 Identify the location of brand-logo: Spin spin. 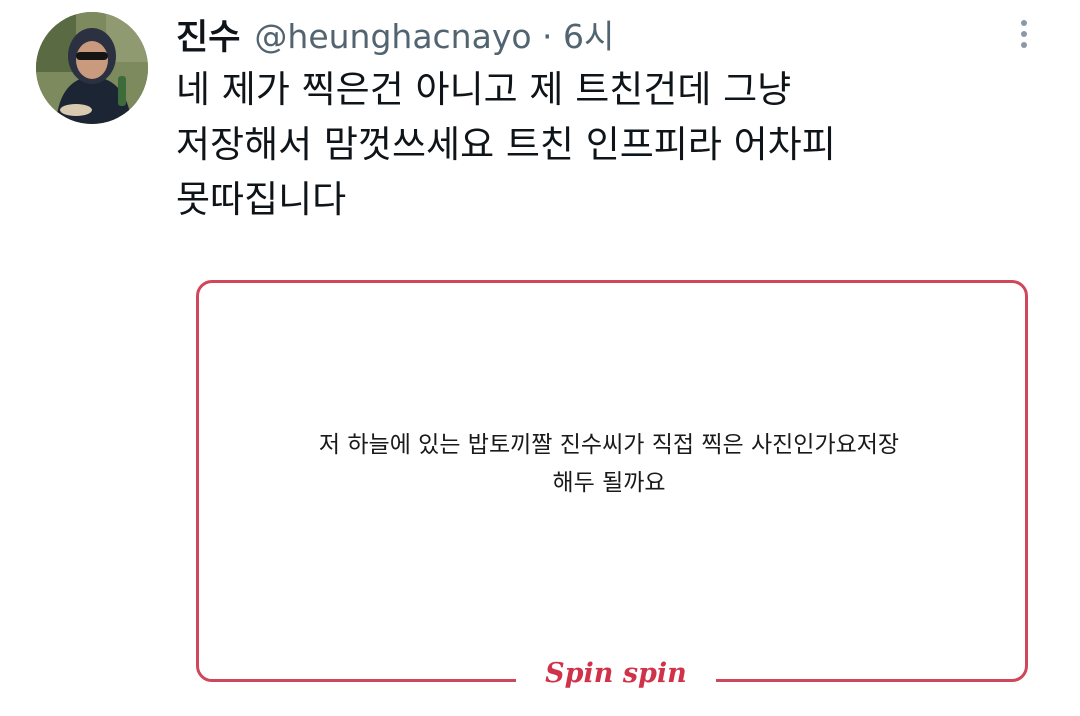
(616, 673).